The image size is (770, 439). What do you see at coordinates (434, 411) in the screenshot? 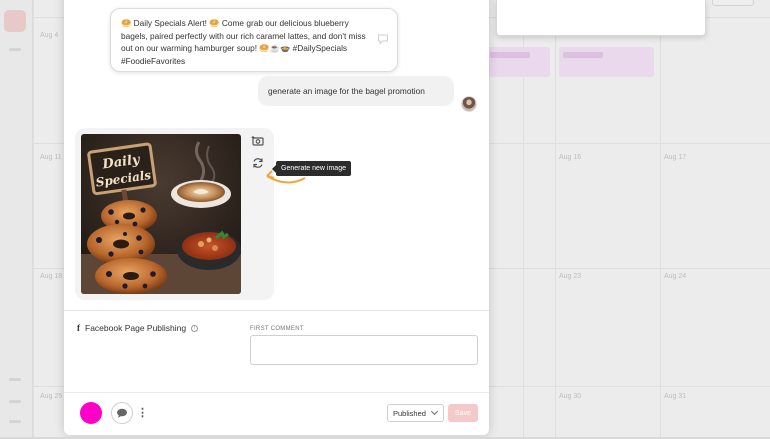
I see `chevron-down-icon` at bounding box center [434, 411].